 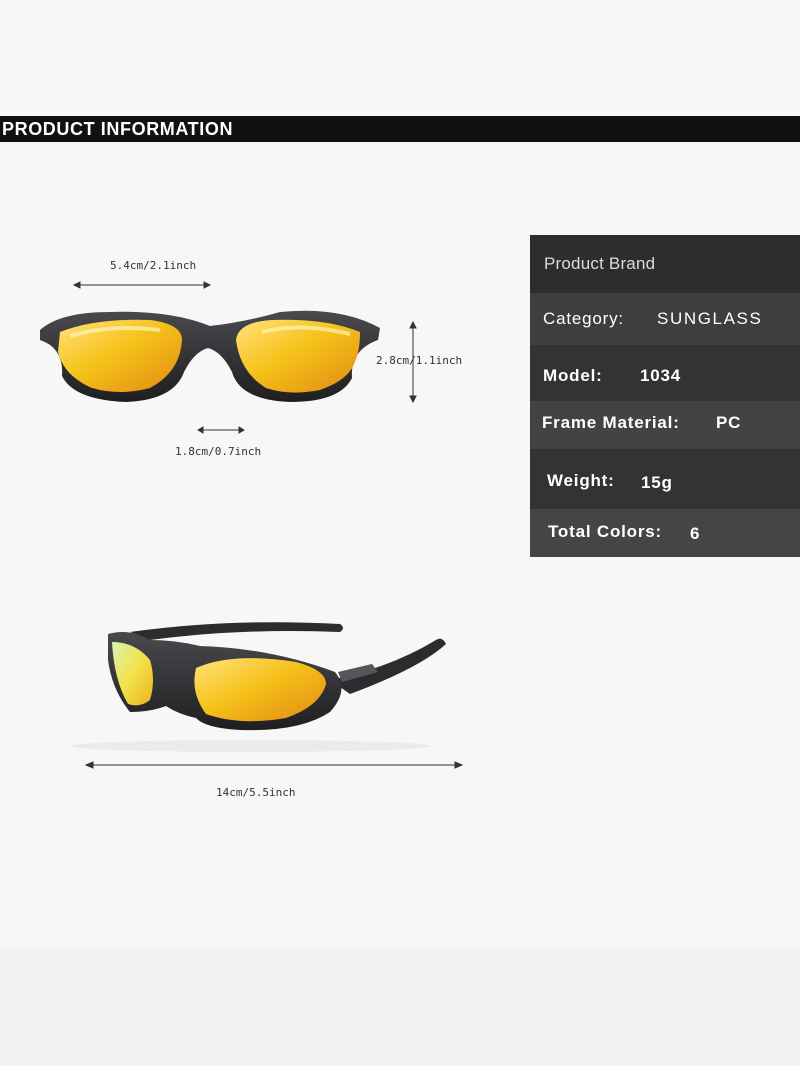 I want to click on spec-row-model: Model: 1034, so click(x=665, y=373).